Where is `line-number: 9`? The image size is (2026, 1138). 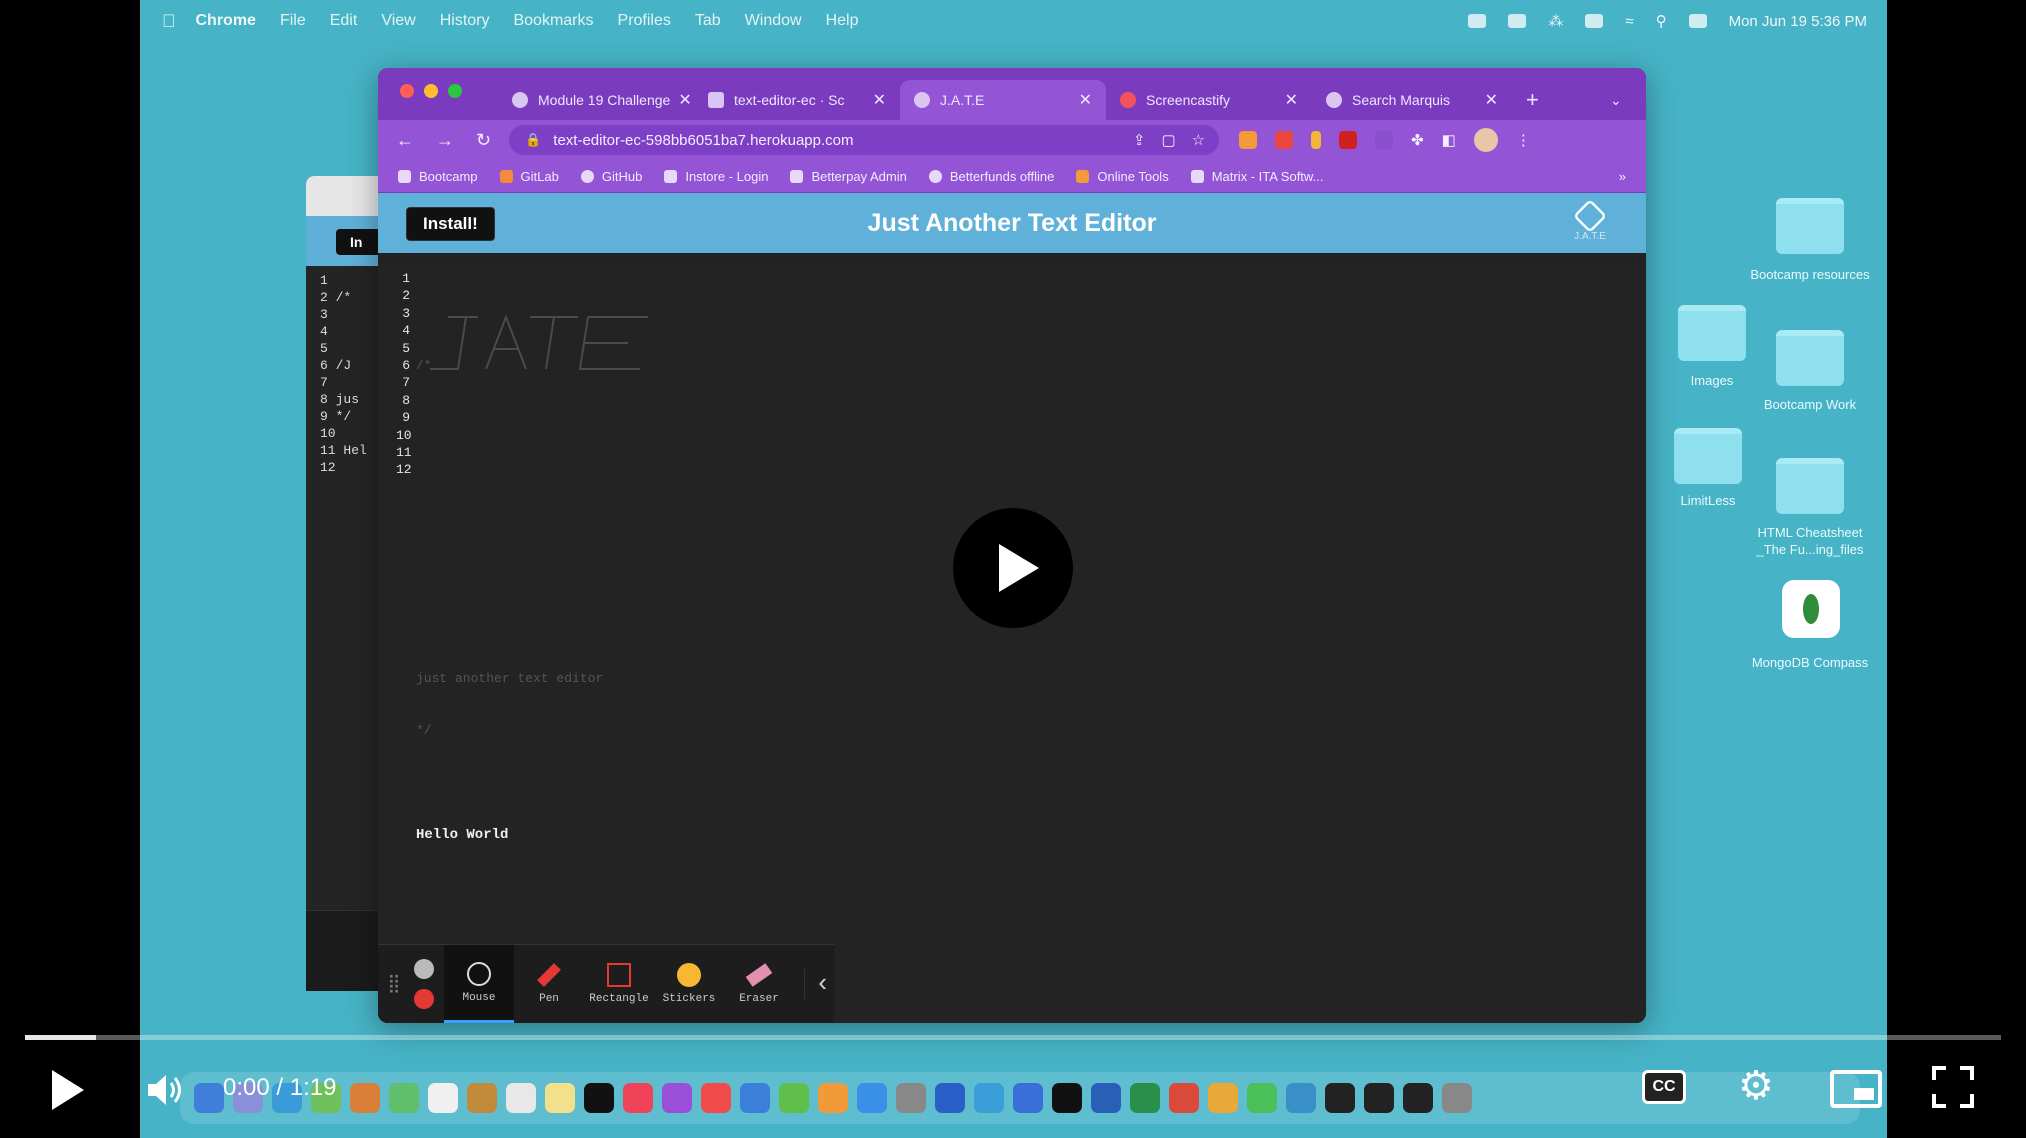 line-number: 9 is located at coordinates (406, 418).